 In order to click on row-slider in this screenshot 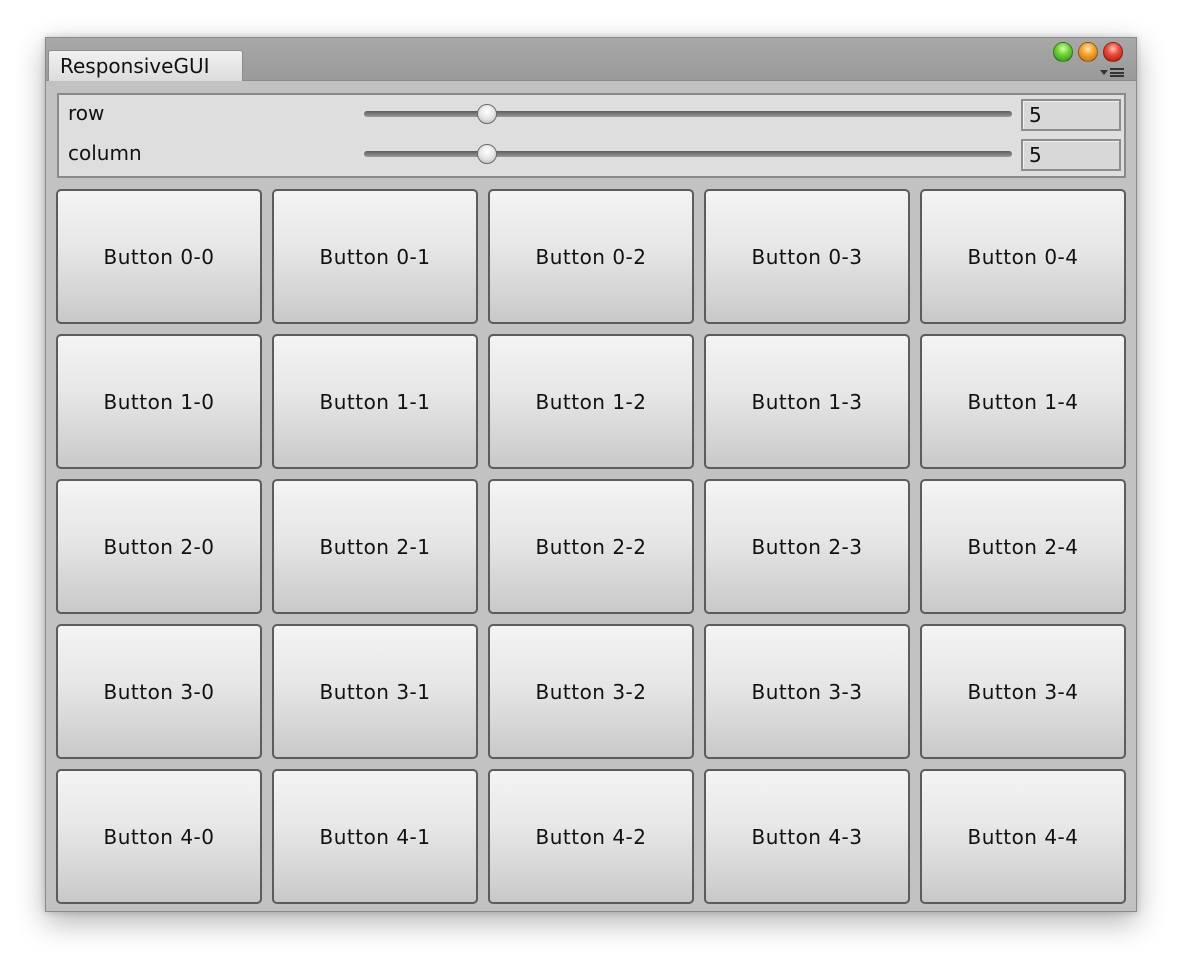, I will do `click(688, 114)`.